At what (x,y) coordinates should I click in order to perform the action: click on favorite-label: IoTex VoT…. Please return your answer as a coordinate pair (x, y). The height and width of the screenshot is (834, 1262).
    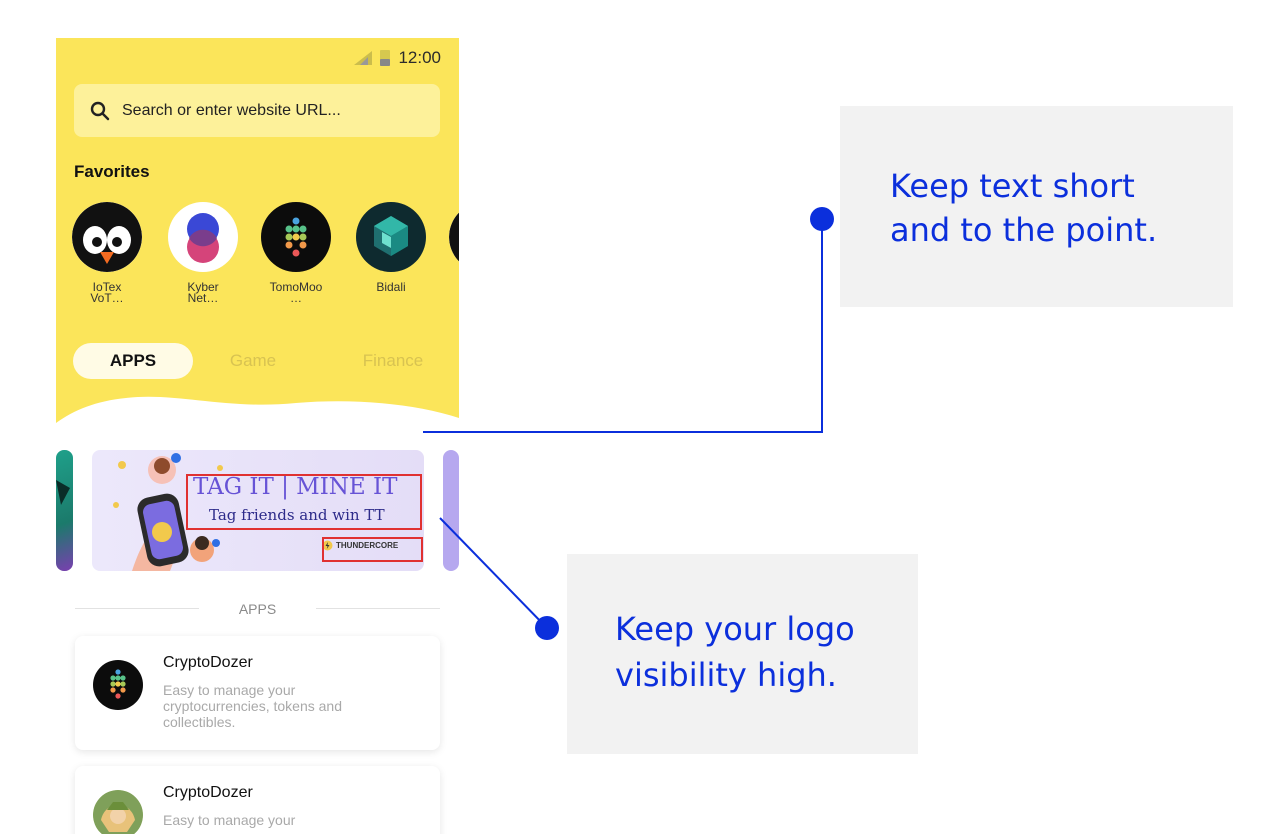
    Looking at the image, I should click on (107, 292).